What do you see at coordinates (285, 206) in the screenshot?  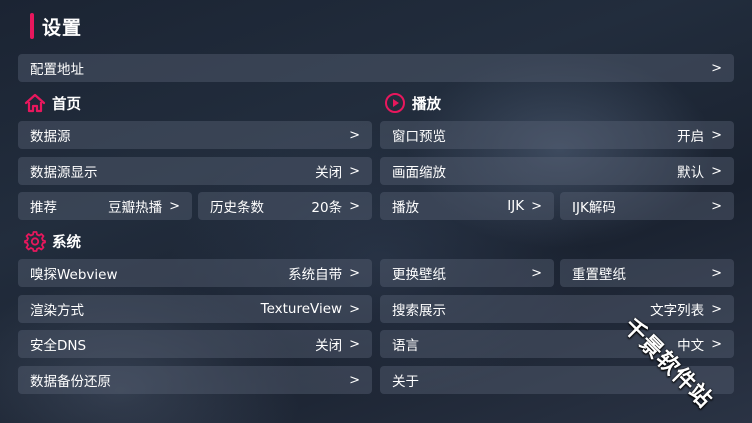 I see `history-count-row: 历史条数 20条 >` at bounding box center [285, 206].